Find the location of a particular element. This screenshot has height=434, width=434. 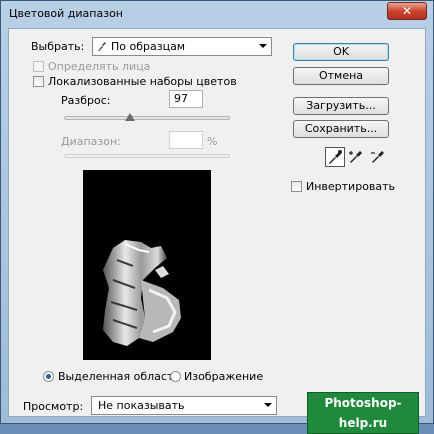

selection-preview-dropdown: Не показывать is located at coordinates (184, 405).